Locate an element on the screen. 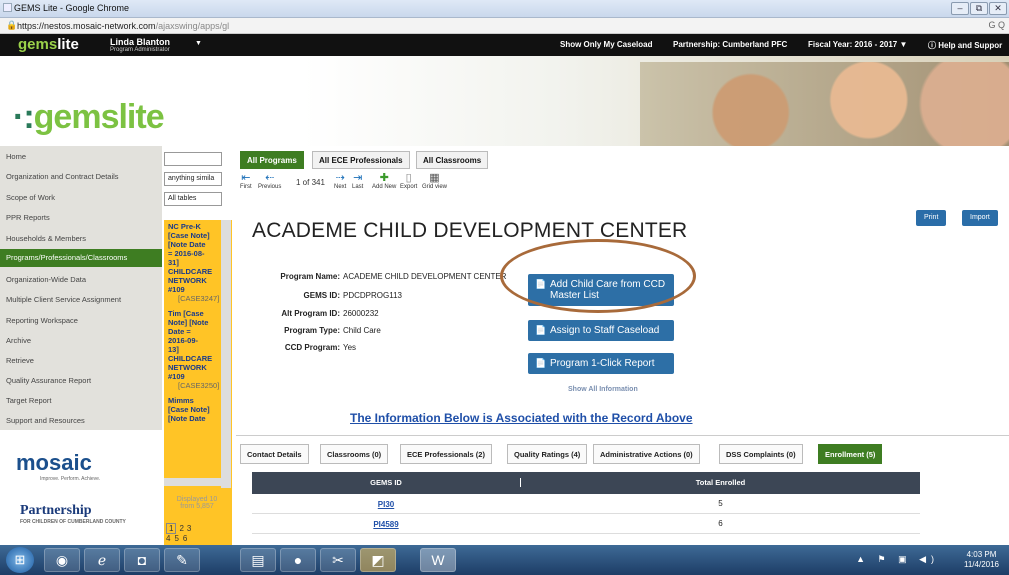 The width and height of the screenshot is (1009, 575). previous-button: ⇠ Previous is located at coordinates (269, 181).